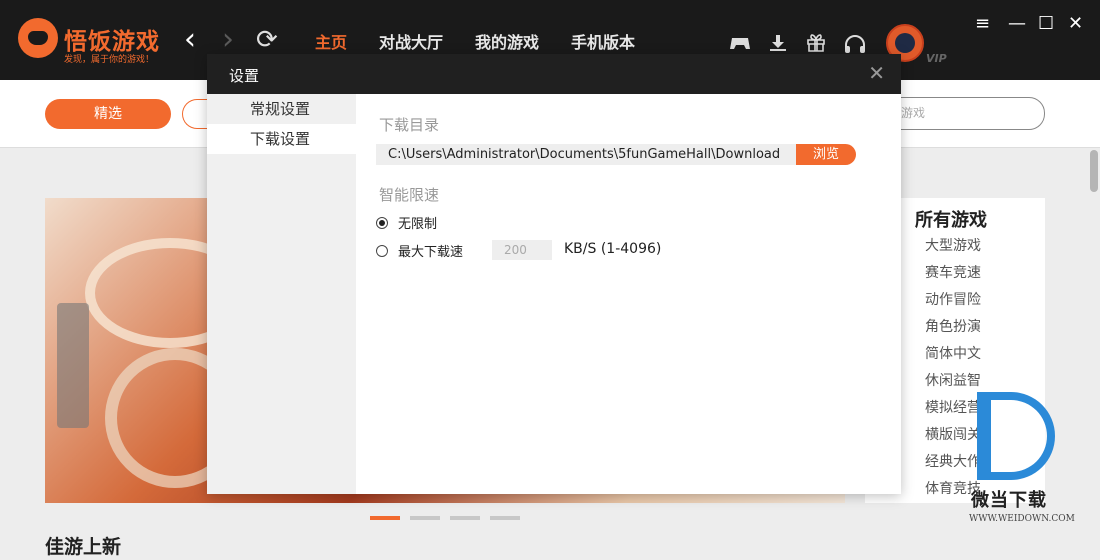 Image resolution: width=1100 pixels, height=560 pixels. What do you see at coordinates (417, 222) in the screenshot?
I see `radio-unlimited-label: 无限制` at bounding box center [417, 222].